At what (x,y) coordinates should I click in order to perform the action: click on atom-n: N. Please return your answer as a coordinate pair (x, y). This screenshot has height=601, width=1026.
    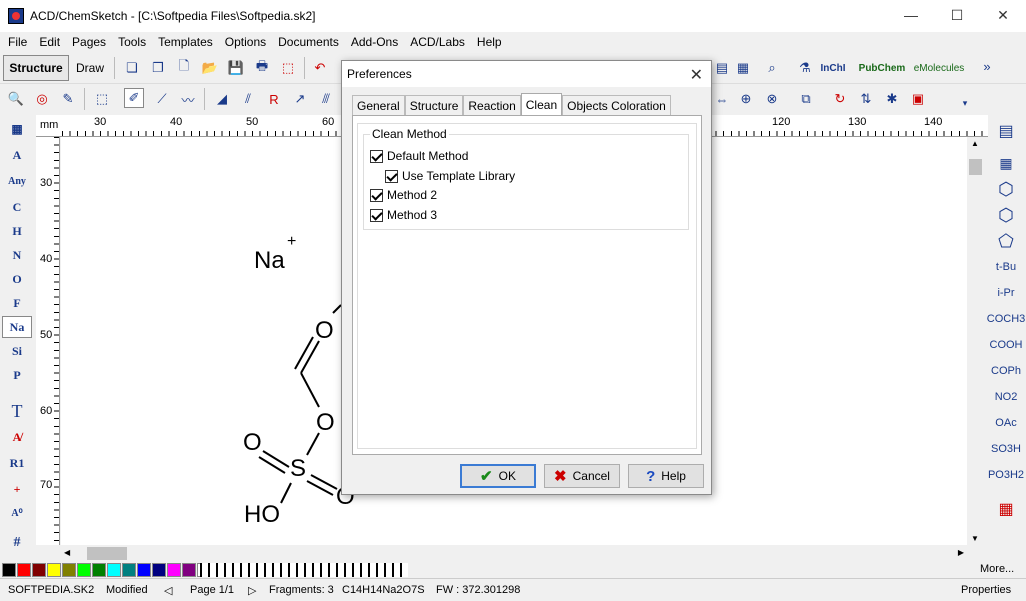
    Looking at the image, I should click on (17, 255).